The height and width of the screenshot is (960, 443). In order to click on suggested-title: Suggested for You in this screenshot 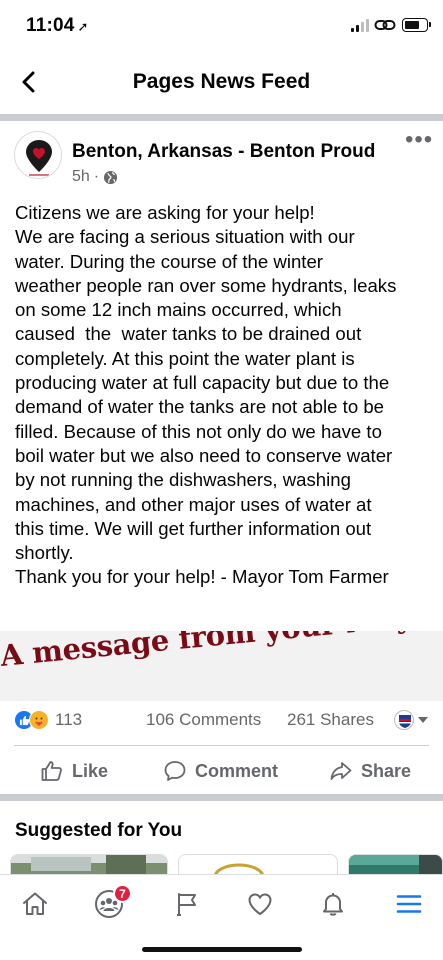, I will do `click(99, 830)`.